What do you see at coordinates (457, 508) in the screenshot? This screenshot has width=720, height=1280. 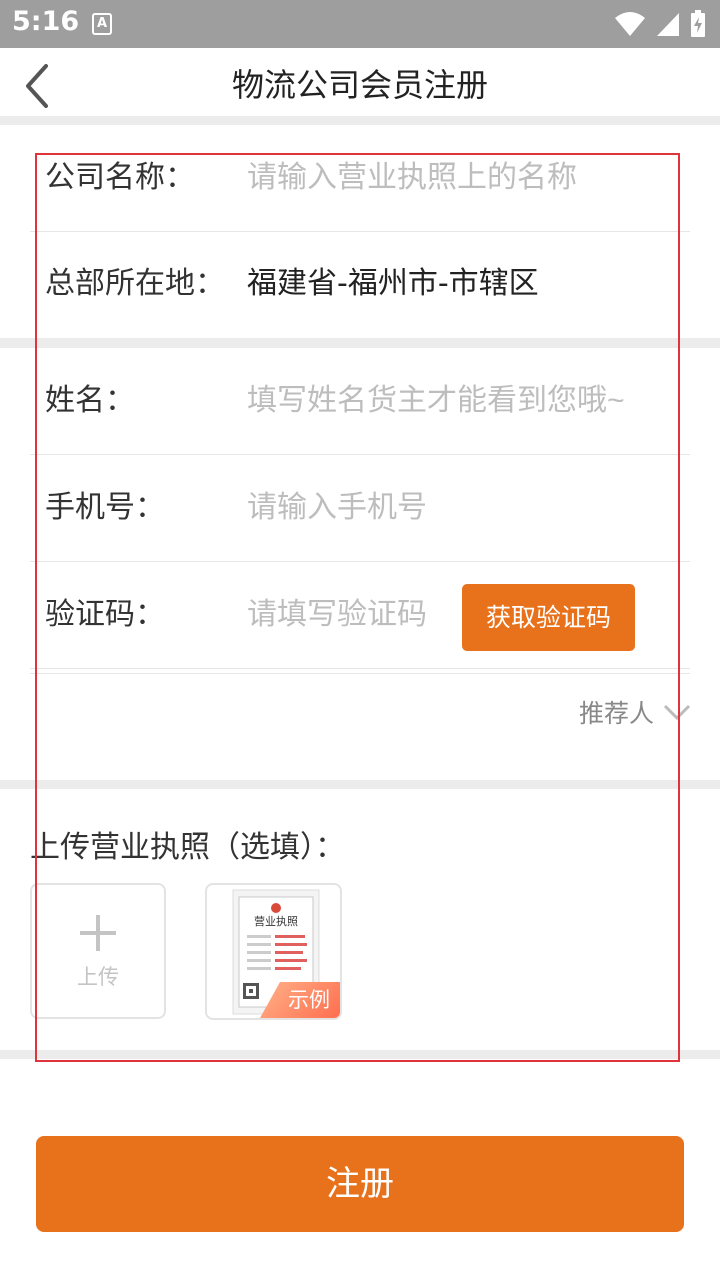 I see `phone-input` at bounding box center [457, 508].